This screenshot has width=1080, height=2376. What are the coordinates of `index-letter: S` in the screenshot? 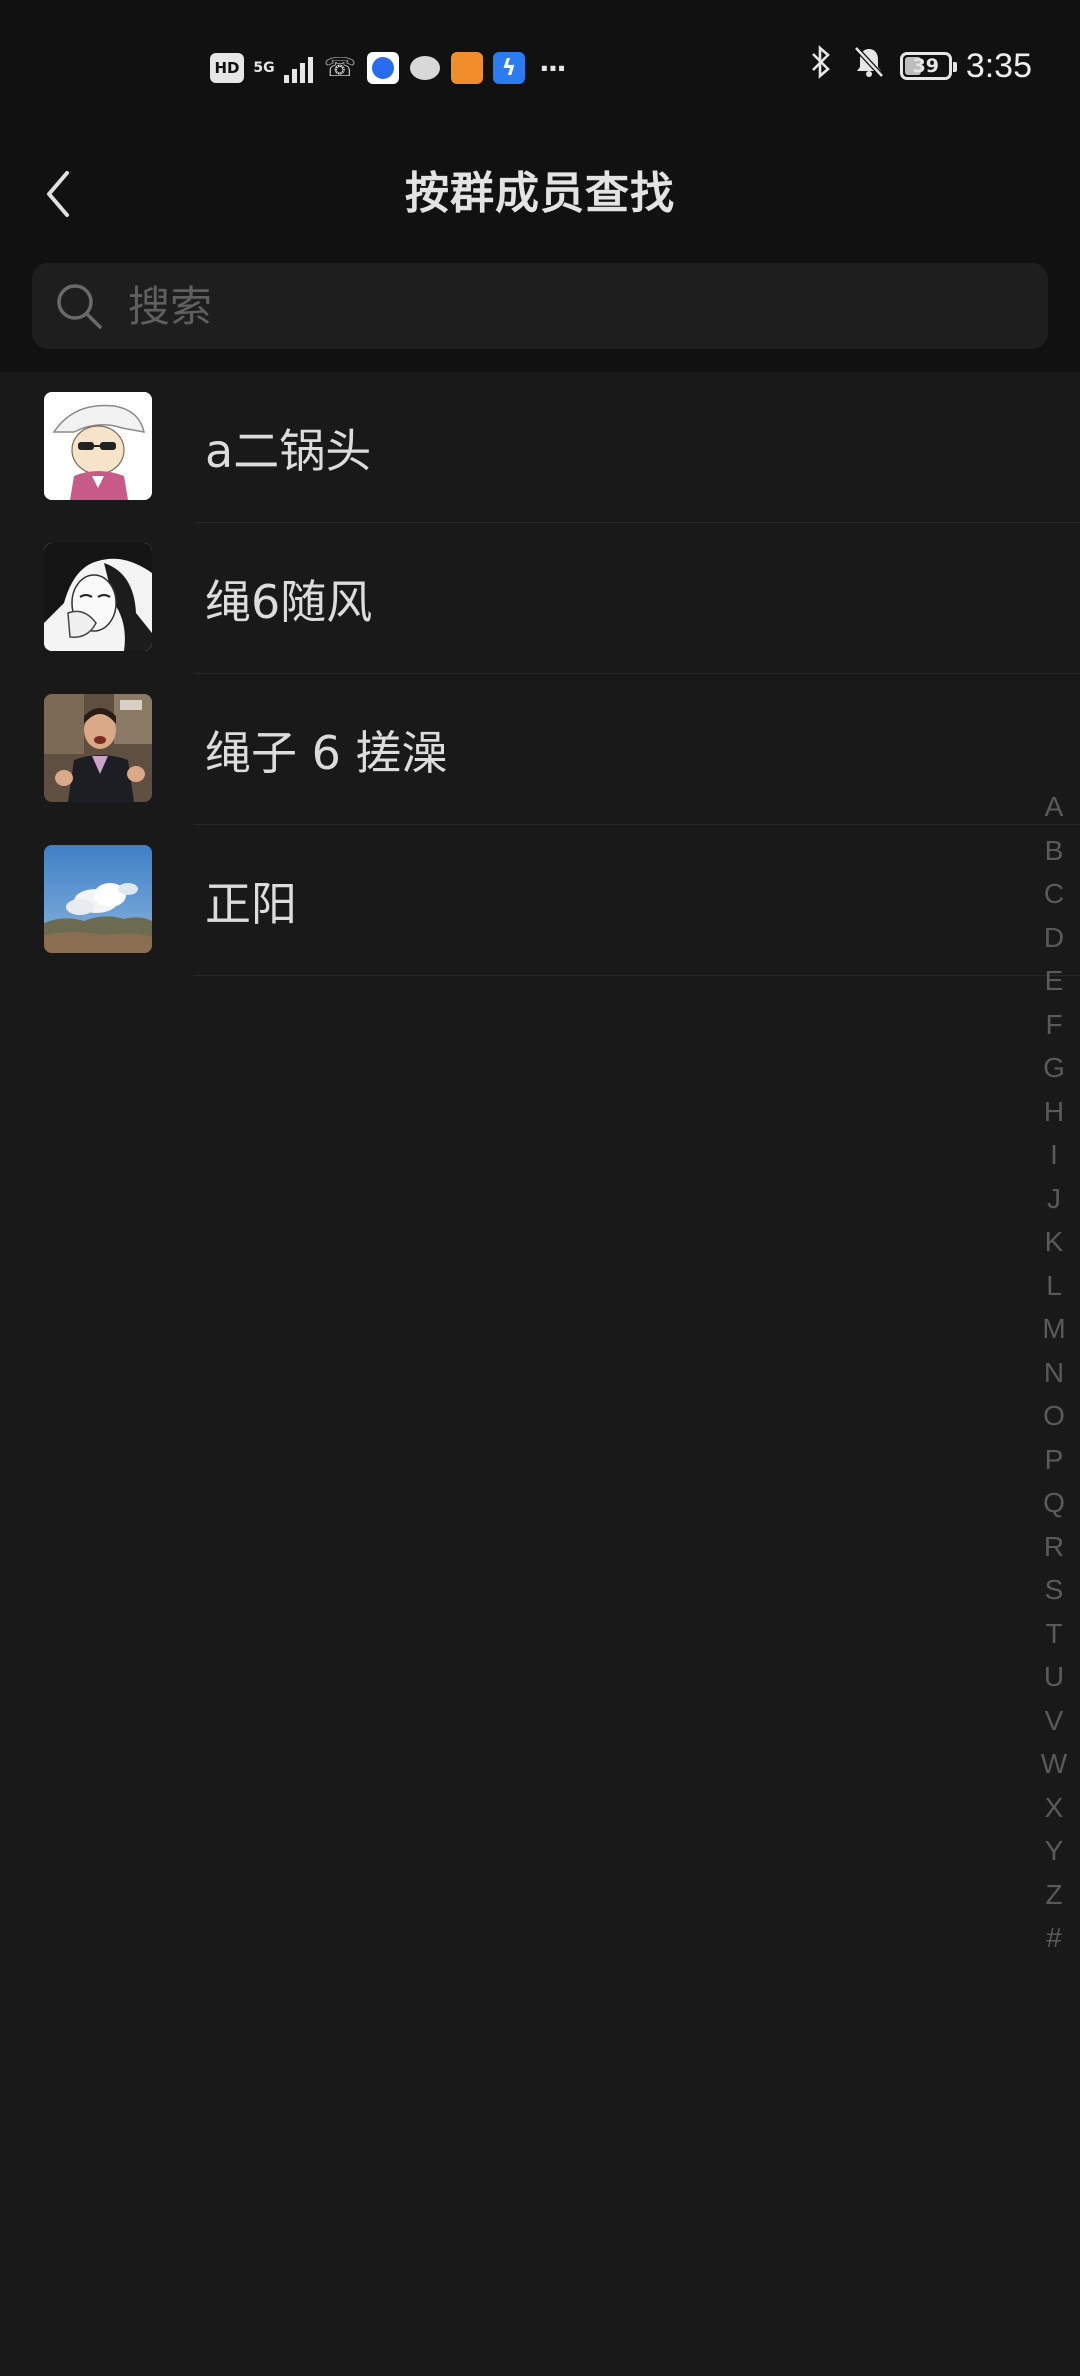 It's located at (1054, 1590).